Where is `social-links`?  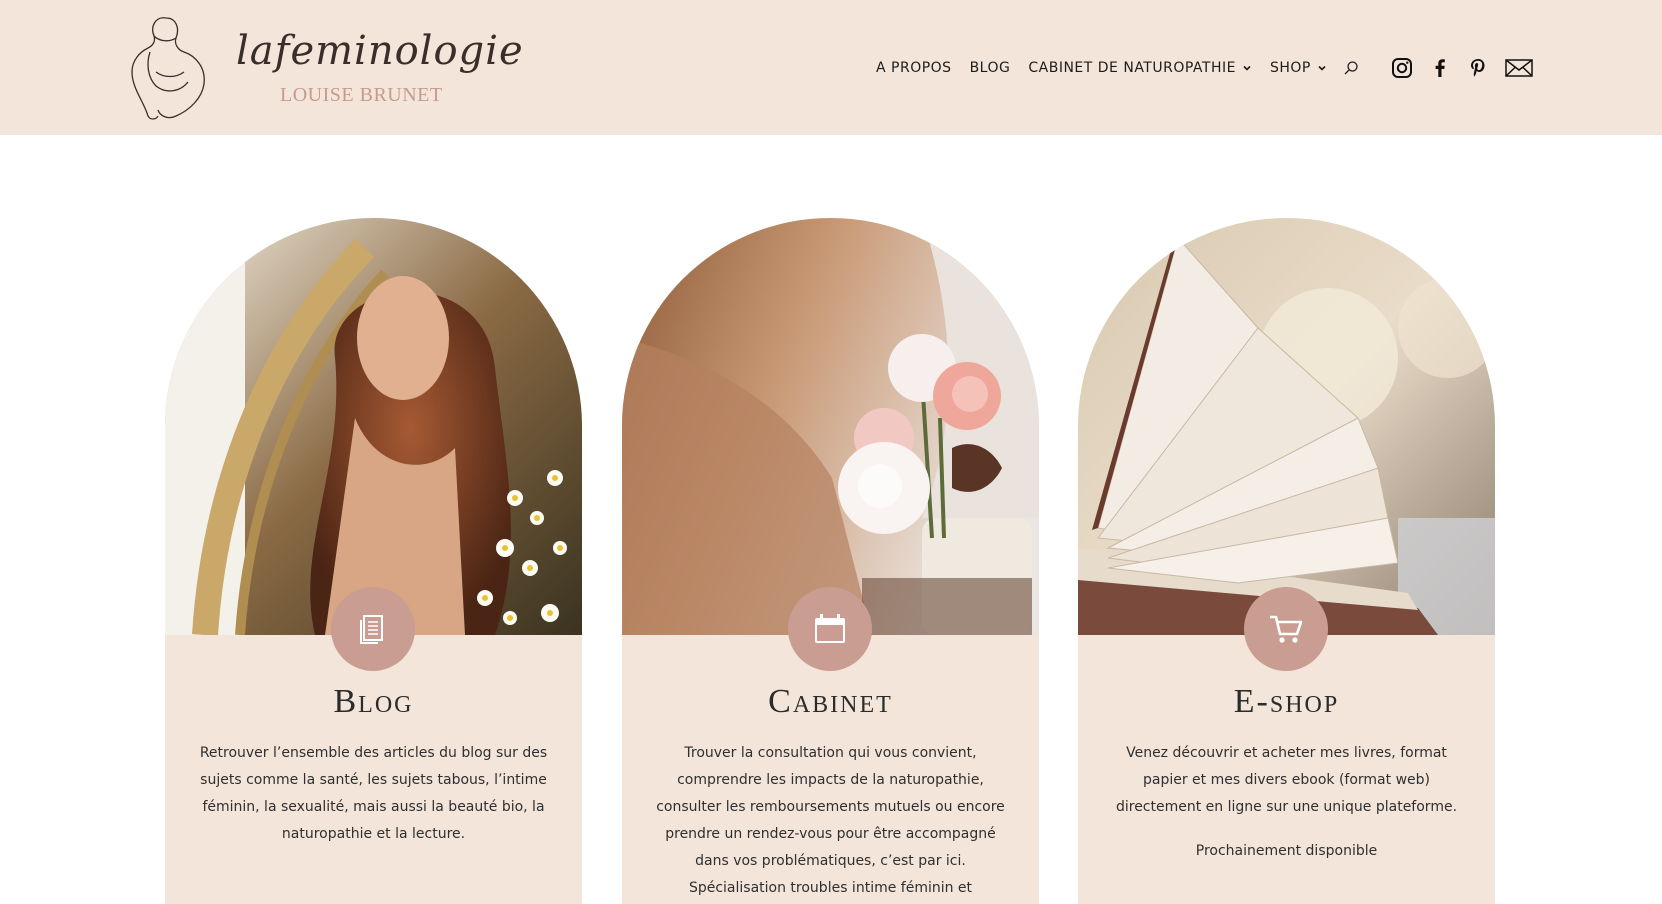
social-links is located at coordinates (1462, 68).